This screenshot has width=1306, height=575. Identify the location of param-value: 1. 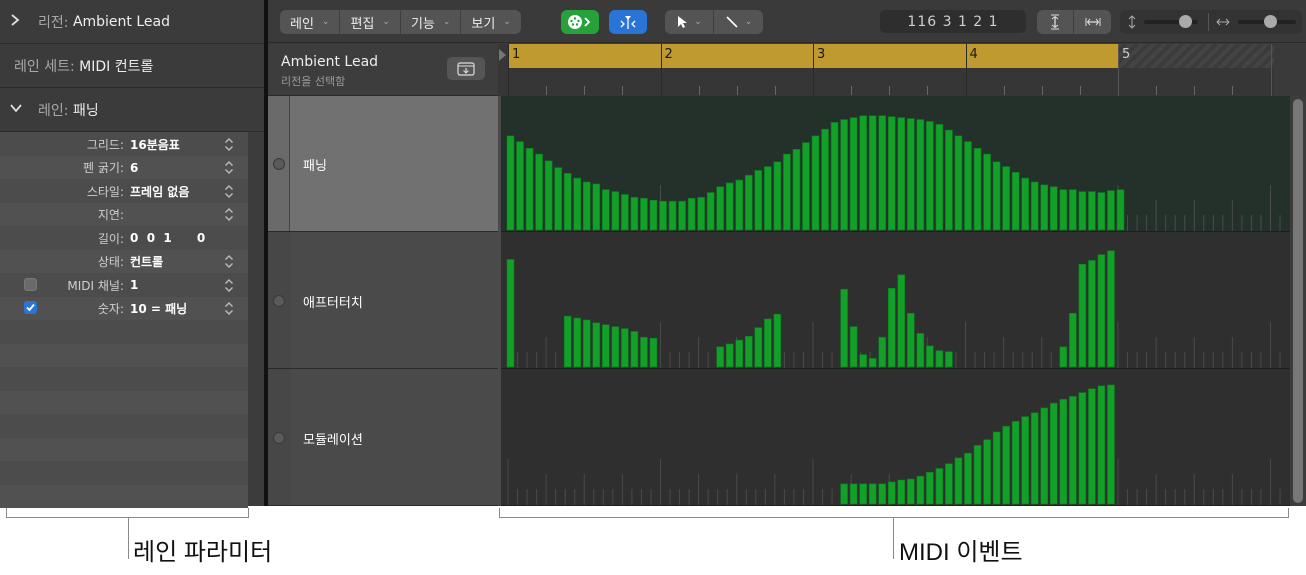
(134, 285).